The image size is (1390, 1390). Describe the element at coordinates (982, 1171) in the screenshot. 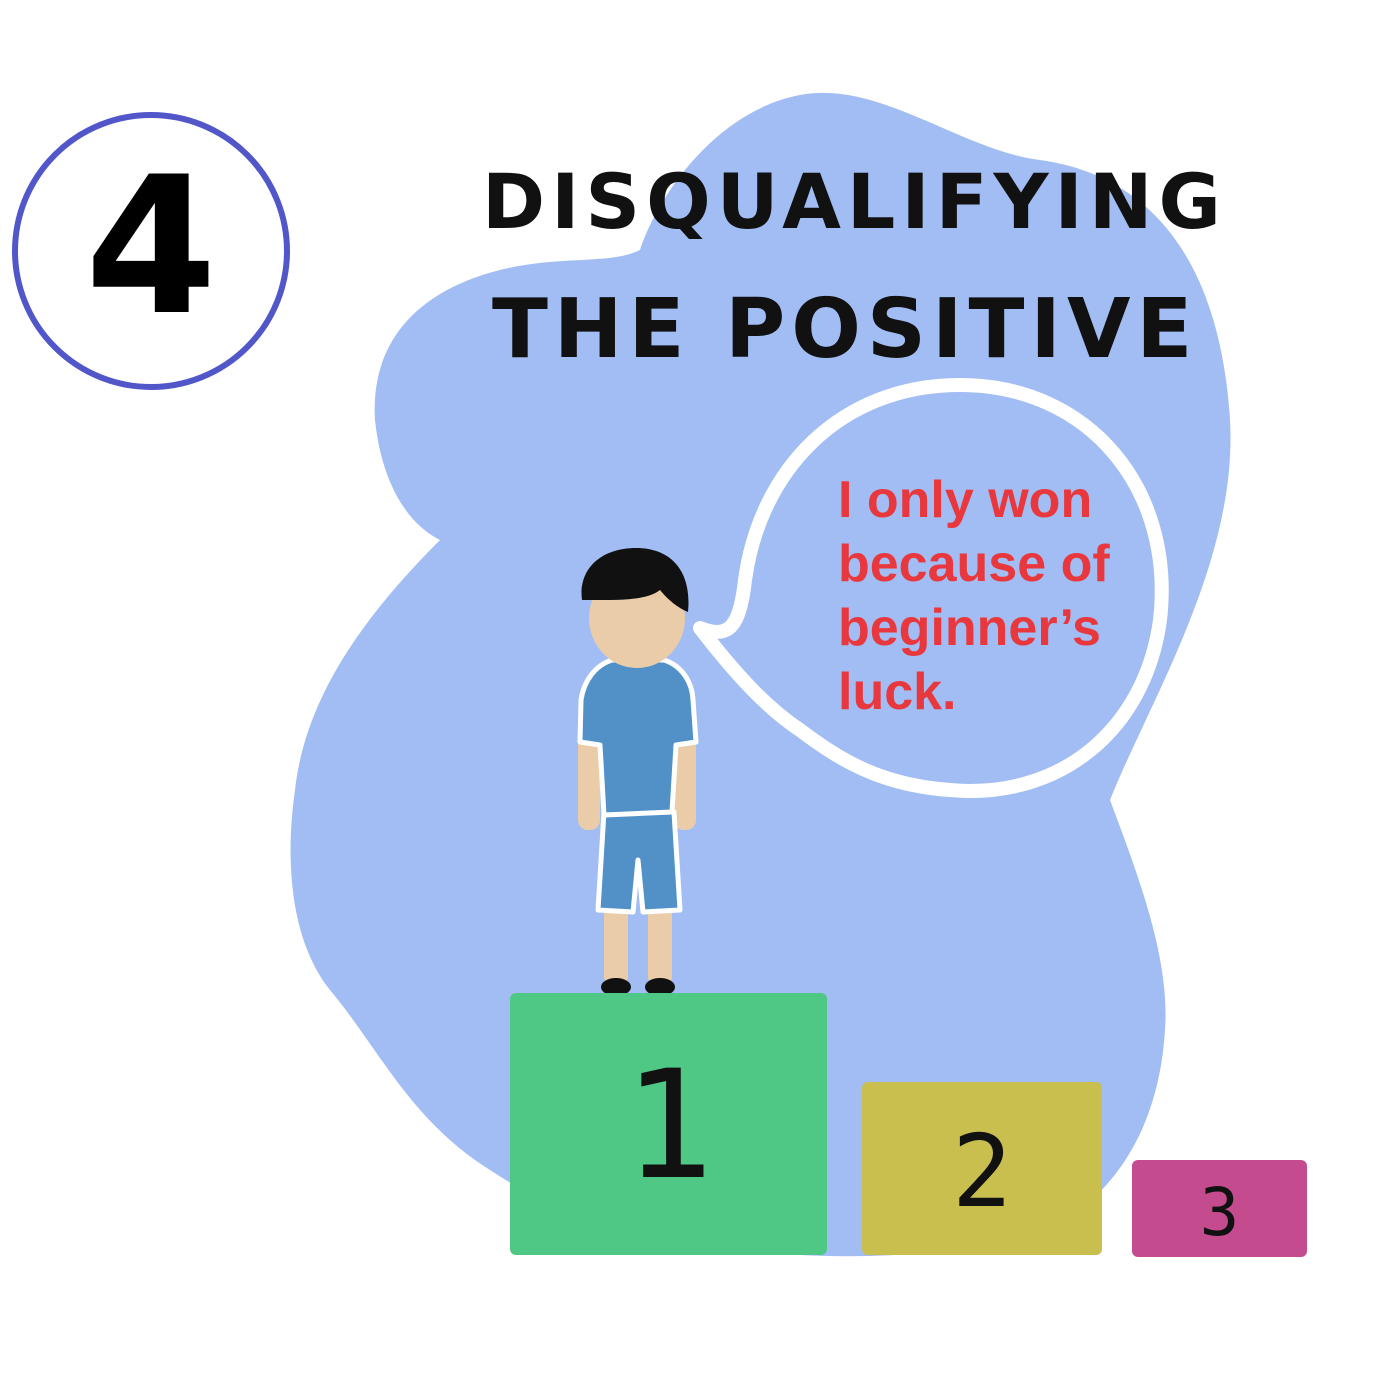

I see `podium-second-label: 2` at that location.